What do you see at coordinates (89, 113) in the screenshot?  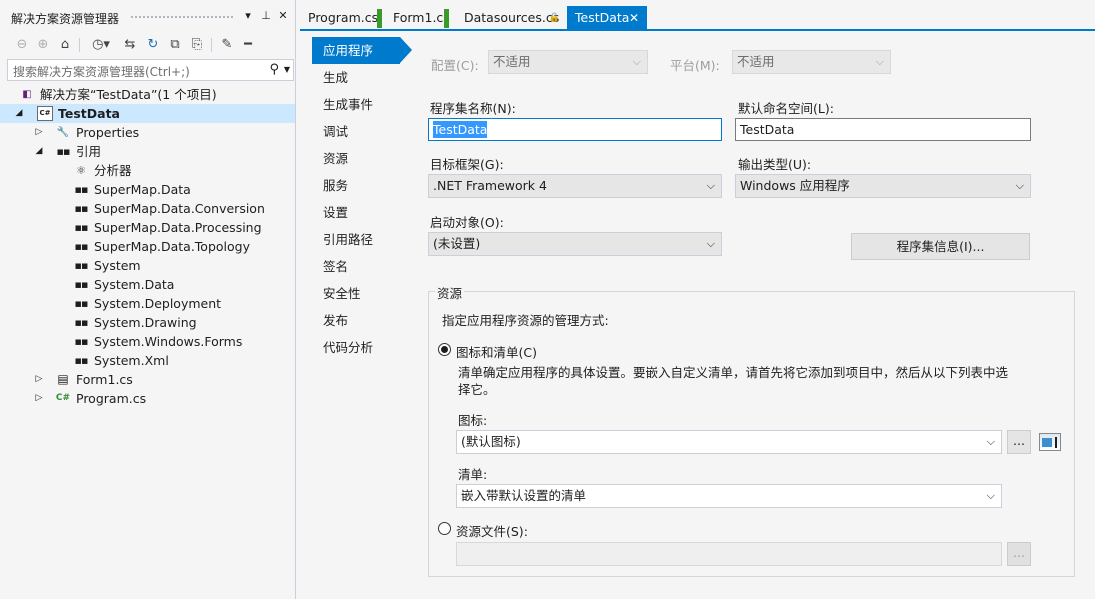 I see `project-label: TestData` at bounding box center [89, 113].